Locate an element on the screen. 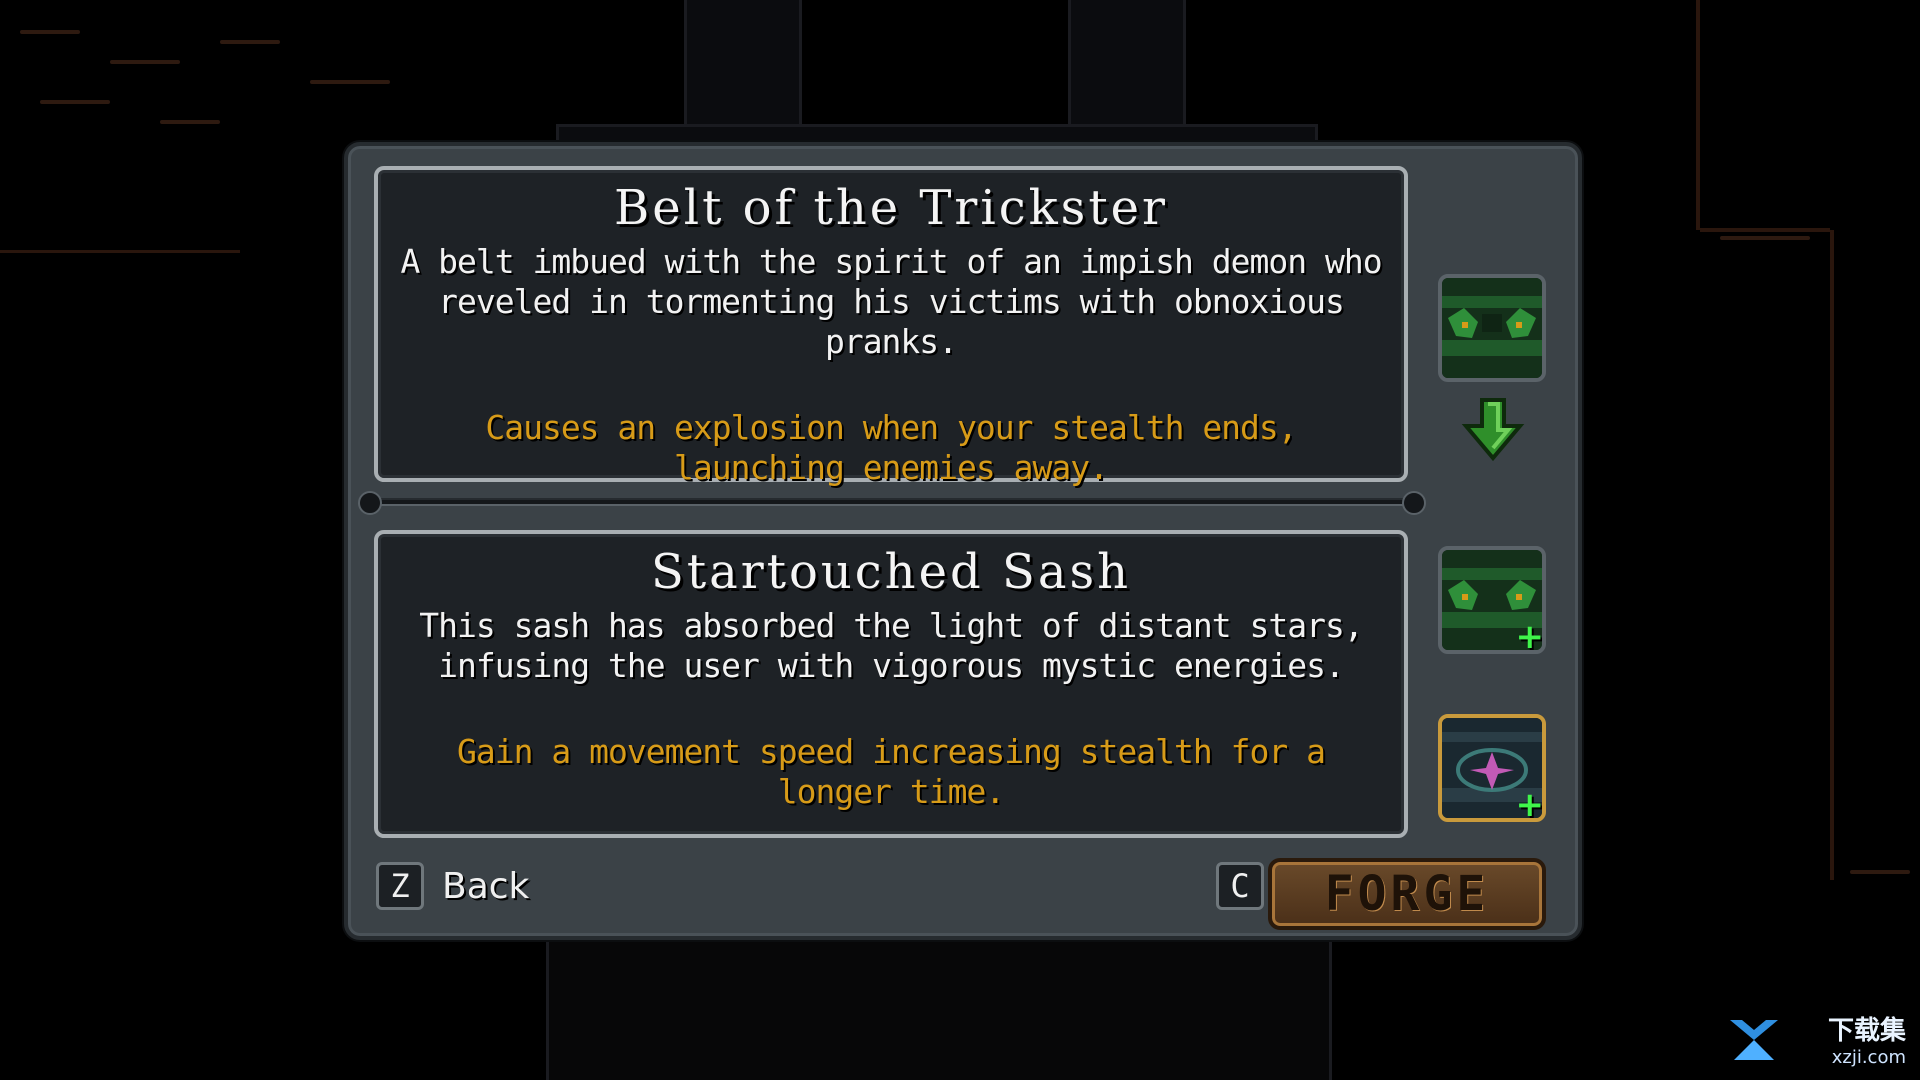 The height and width of the screenshot is (1080, 1920). background-pillar-left is located at coordinates (120, 251).